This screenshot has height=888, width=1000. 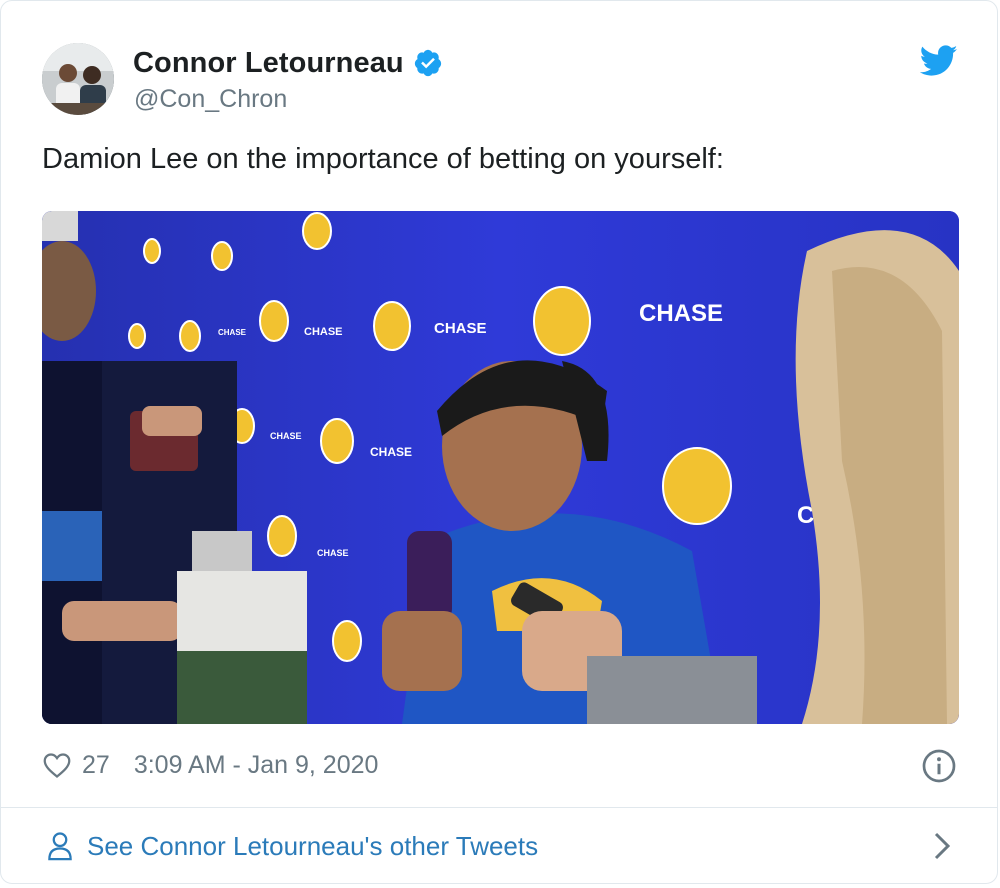 I want to click on other-tweets-label: See Connor Letourneau's other Tweets, so click(x=312, y=846).